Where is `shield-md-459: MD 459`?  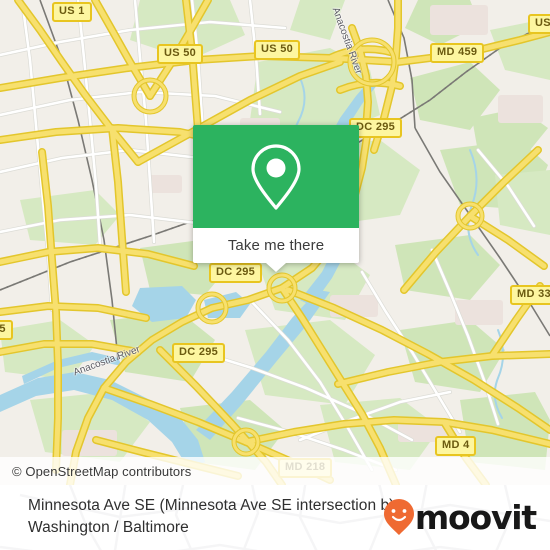
shield-md-459: MD 459 is located at coordinates (457, 53).